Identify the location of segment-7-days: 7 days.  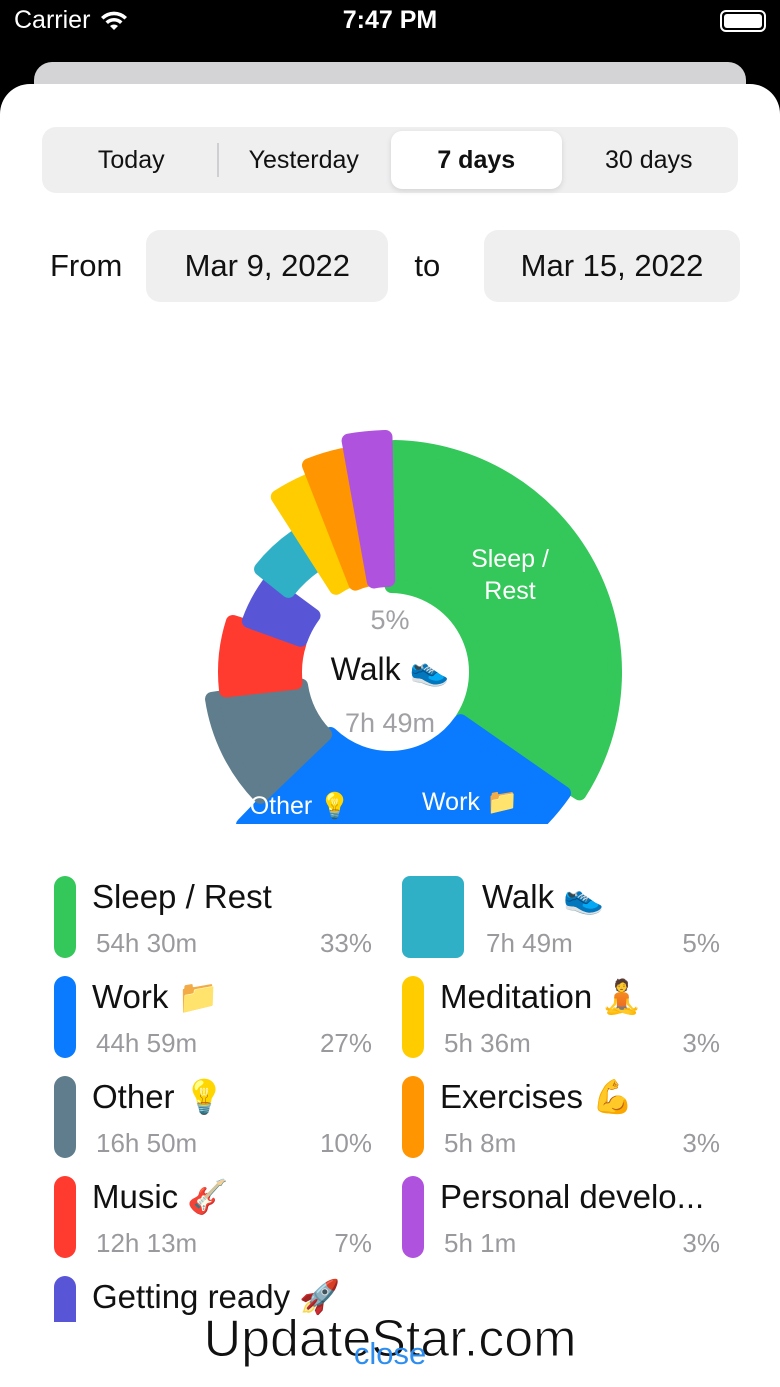
(476, 160).